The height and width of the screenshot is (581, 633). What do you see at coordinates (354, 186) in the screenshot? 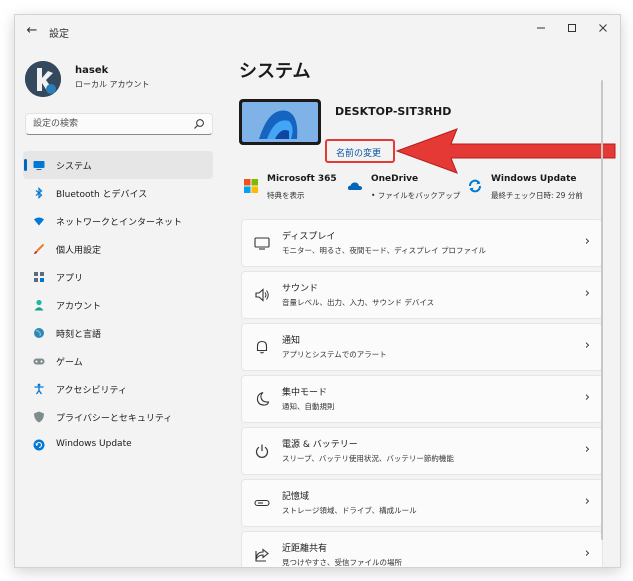
I see `cloud-icon` at bounding box center [354, 186].